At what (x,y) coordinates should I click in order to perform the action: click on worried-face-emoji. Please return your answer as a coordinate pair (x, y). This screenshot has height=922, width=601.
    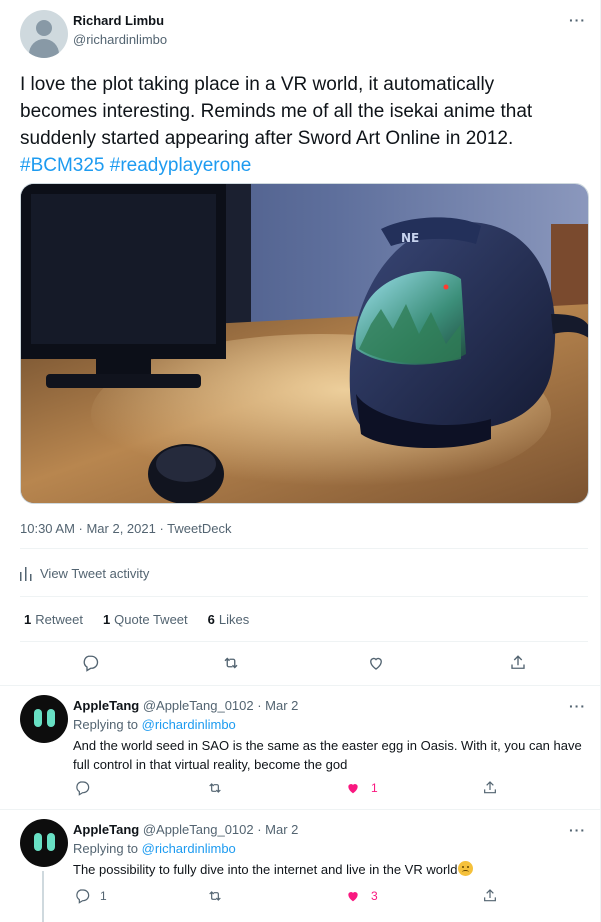
    Looking at the image, I should click on (466, 868).